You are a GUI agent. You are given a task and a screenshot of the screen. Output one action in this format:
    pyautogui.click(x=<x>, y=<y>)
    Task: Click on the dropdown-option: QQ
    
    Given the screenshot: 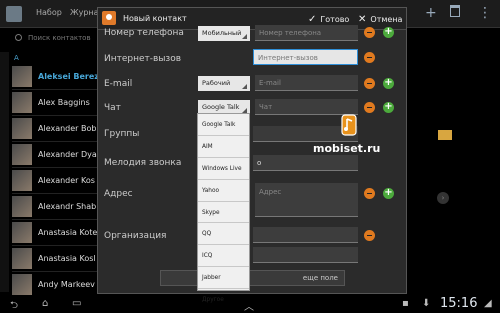 What is the action you would take?
    pyautogui.click(x=223, y=234)
    